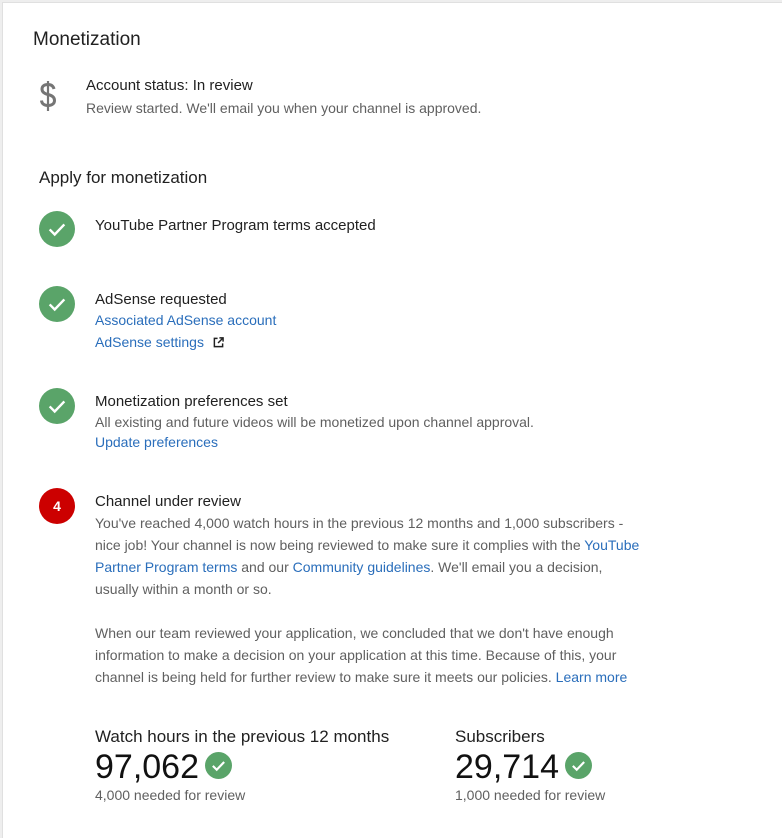  Describe the element at coordinates (242, 736) in the screenshot. I see `watch-hours-label: Watch hours in the previous 12 months` at that location.